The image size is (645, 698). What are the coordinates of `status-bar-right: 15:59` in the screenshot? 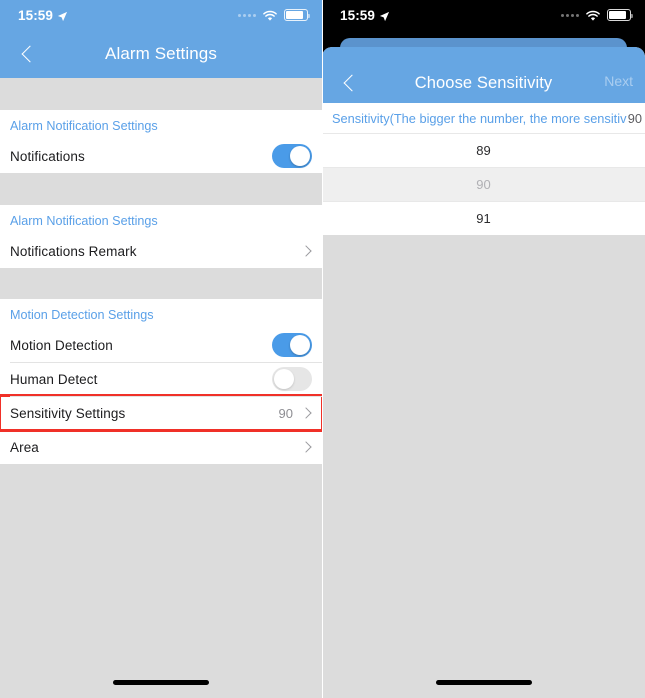 It's located at (483, 15).